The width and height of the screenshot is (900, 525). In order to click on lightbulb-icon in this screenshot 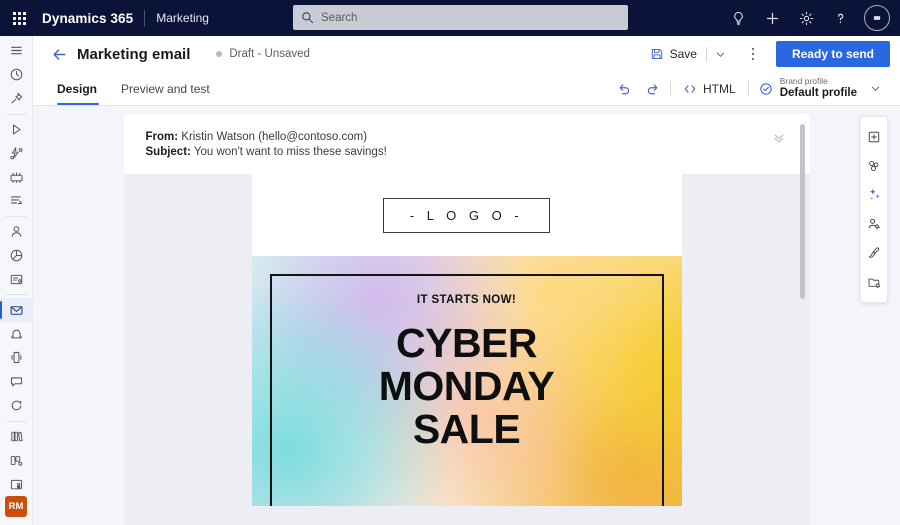, I will do `click(738, 18)`.